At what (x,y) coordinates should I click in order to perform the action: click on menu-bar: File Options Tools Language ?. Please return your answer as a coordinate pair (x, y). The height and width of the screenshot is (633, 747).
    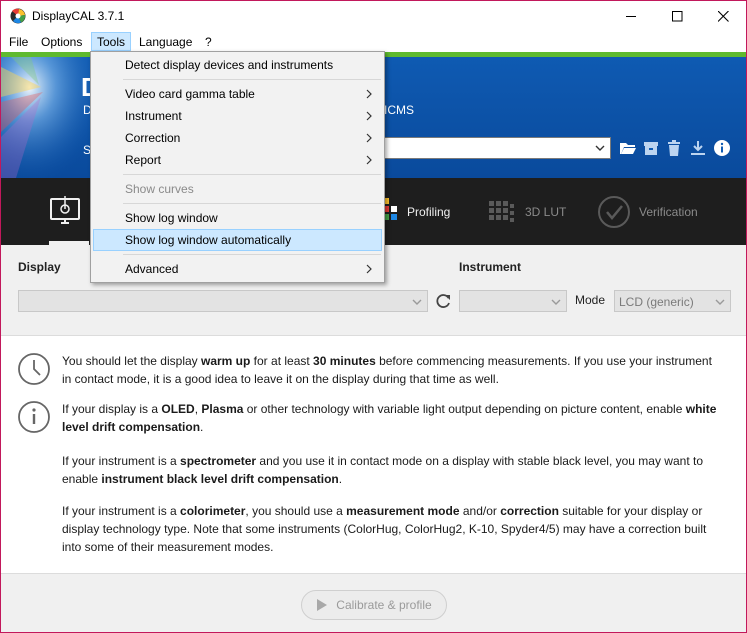
    Looking at the image, I should click on (373, 41).